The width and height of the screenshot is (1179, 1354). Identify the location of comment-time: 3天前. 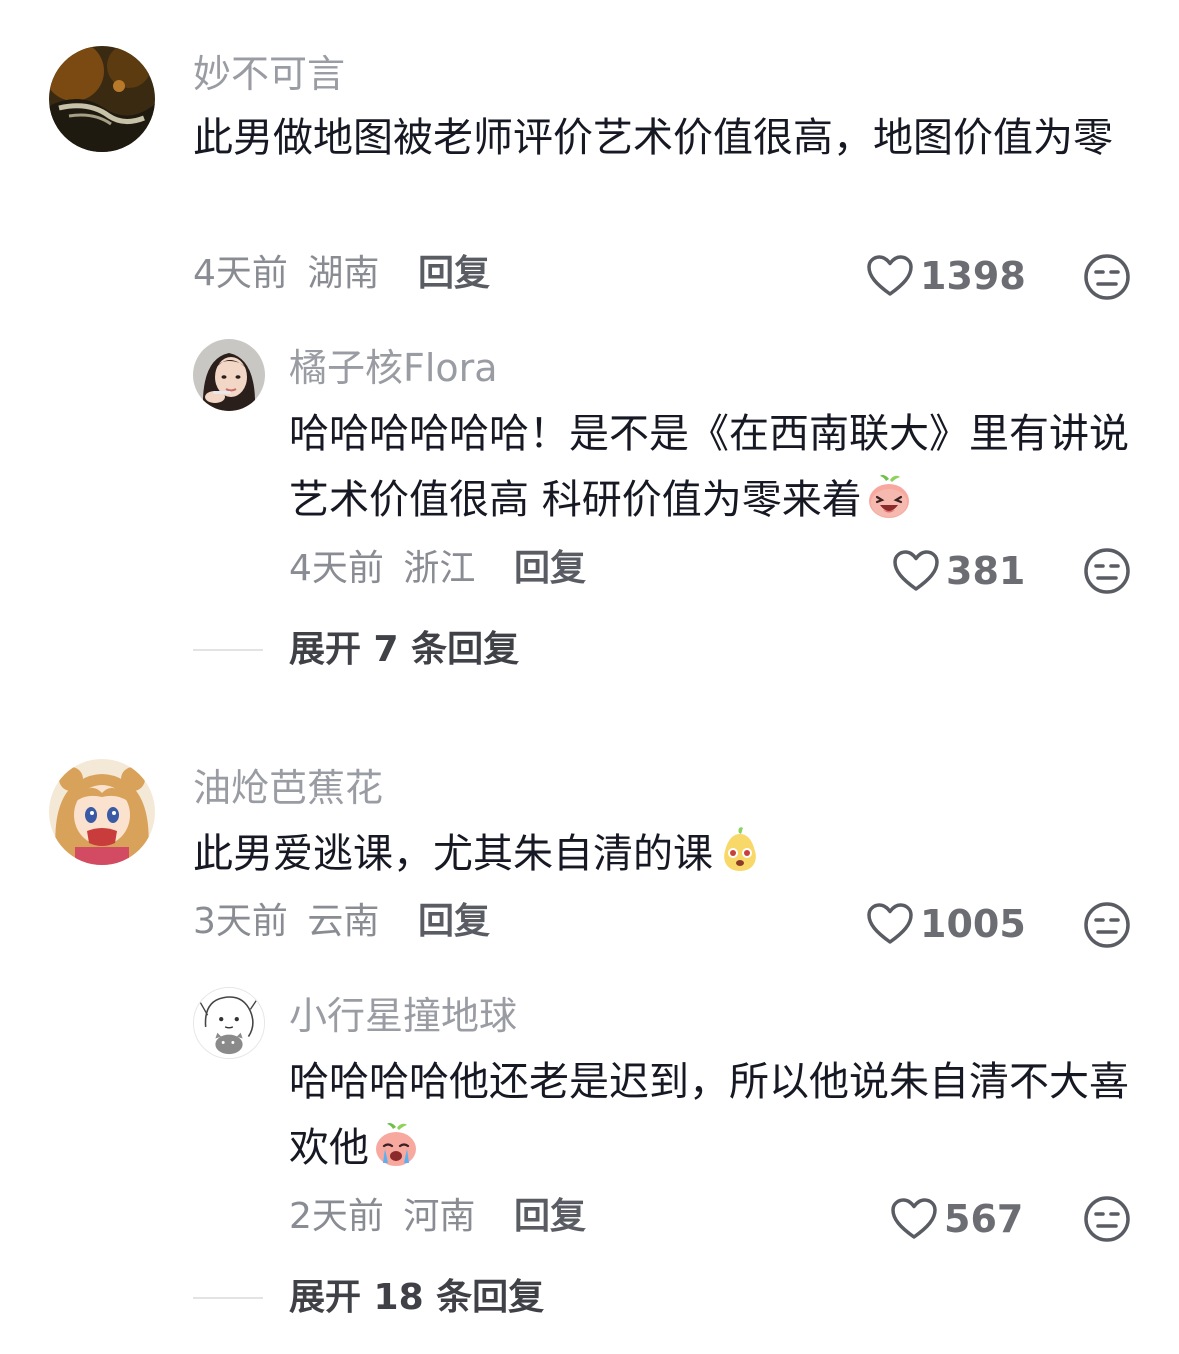
(240, 921).